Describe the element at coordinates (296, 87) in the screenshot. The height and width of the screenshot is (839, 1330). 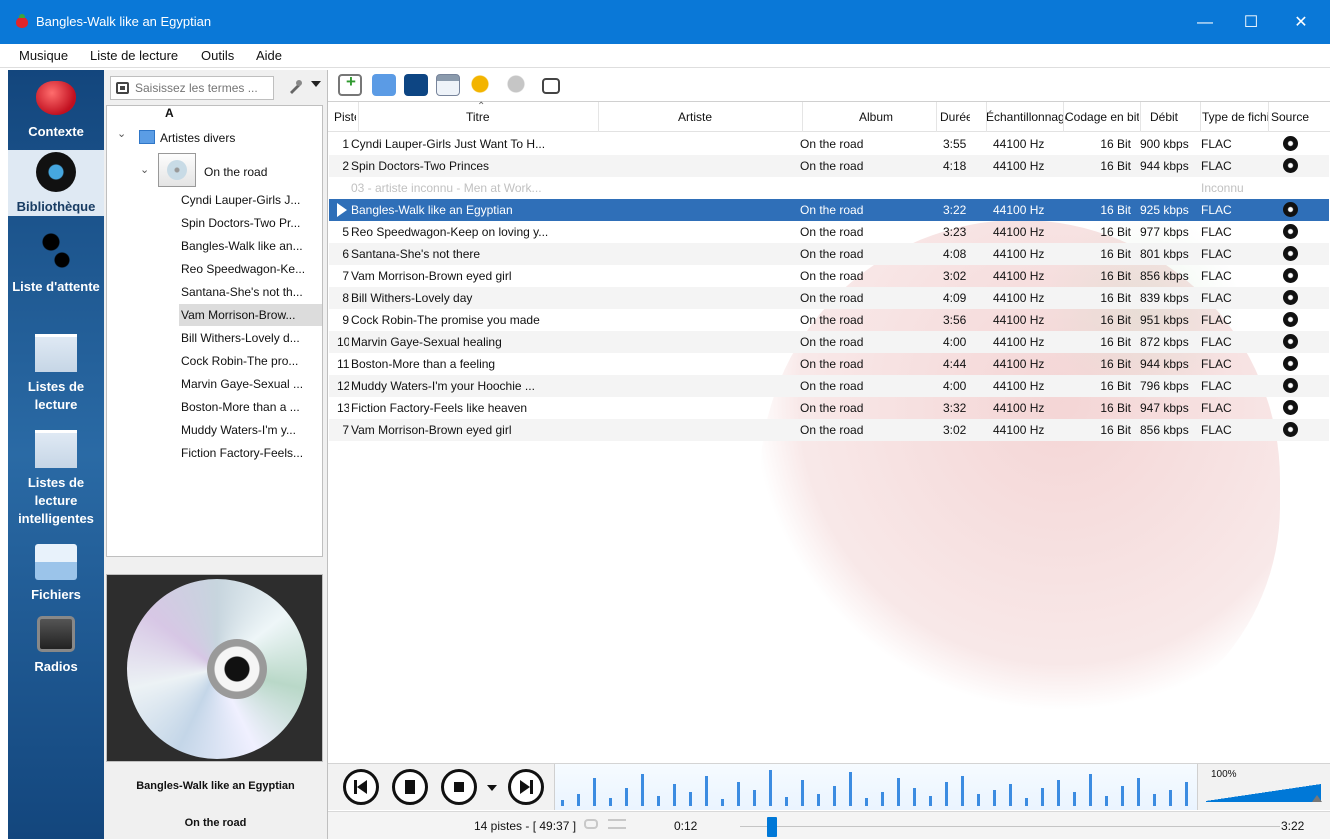
I see `wrench-icon` at that location.